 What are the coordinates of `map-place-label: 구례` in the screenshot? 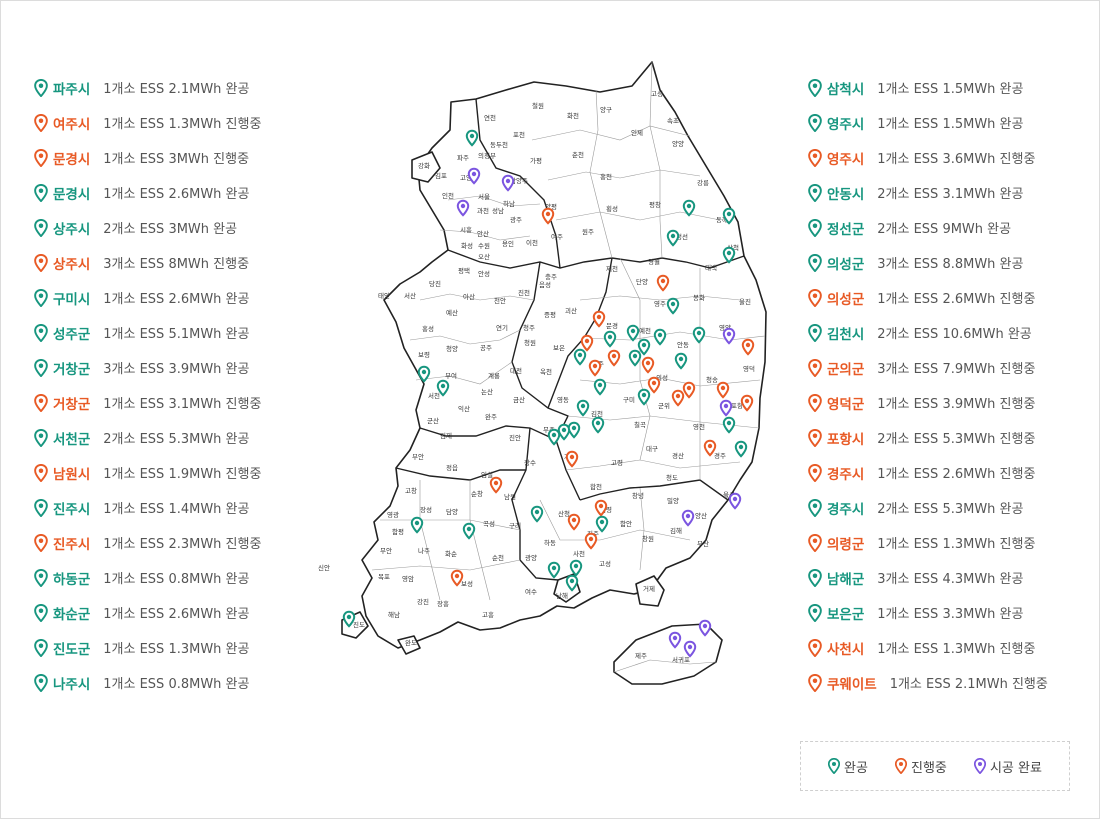 It's located at (515, 525).